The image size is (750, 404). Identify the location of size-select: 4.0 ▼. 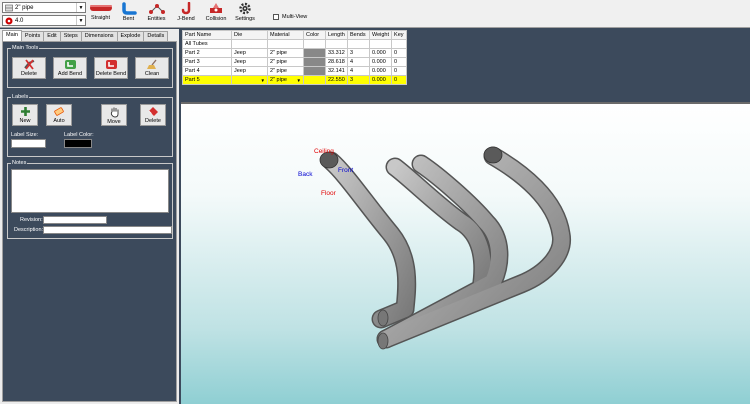
(44, 20).